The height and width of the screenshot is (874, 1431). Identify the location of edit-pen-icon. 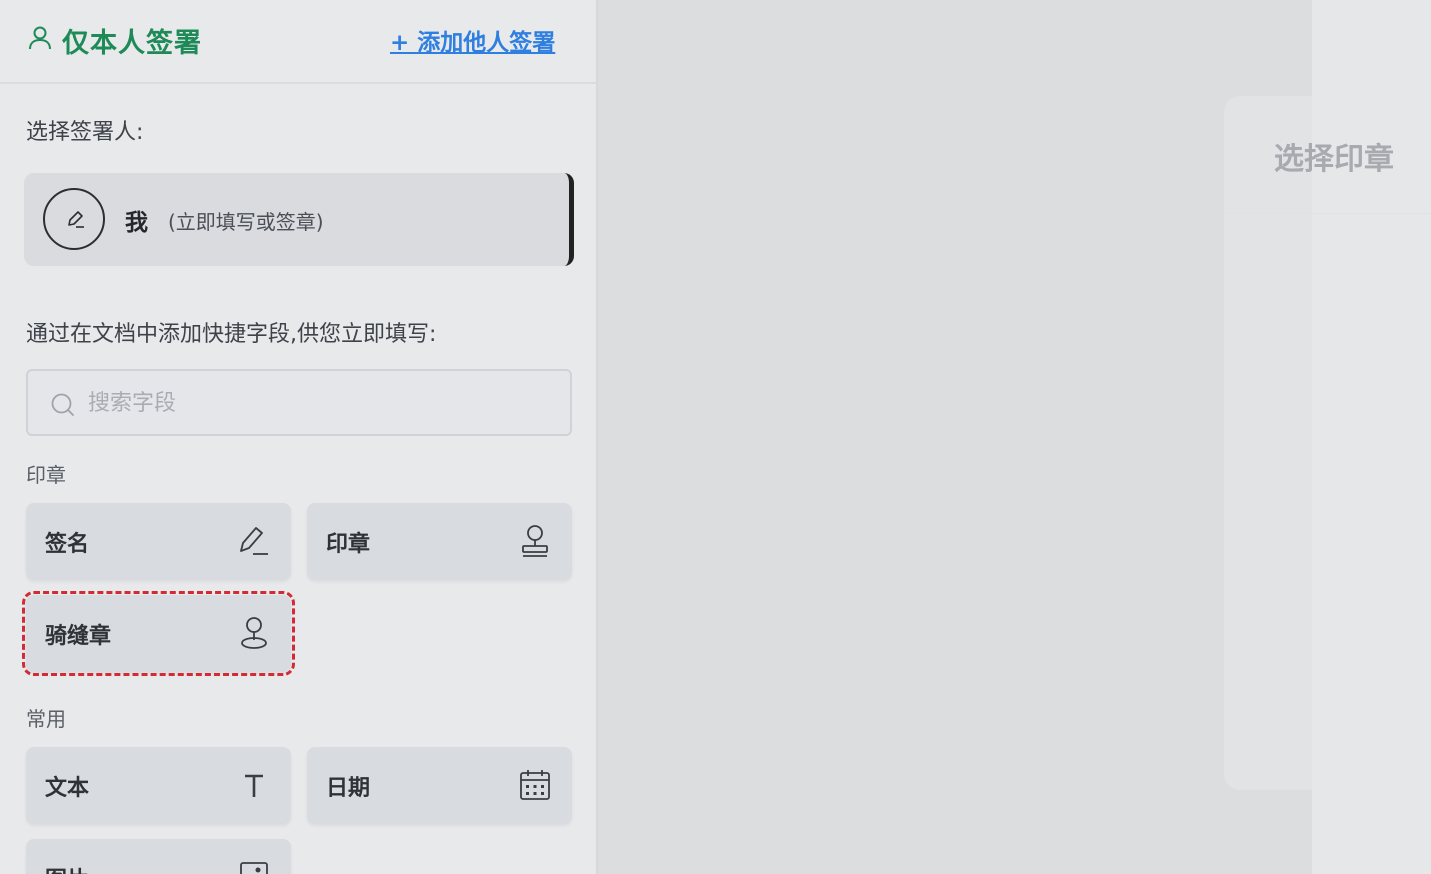
(76, 219).